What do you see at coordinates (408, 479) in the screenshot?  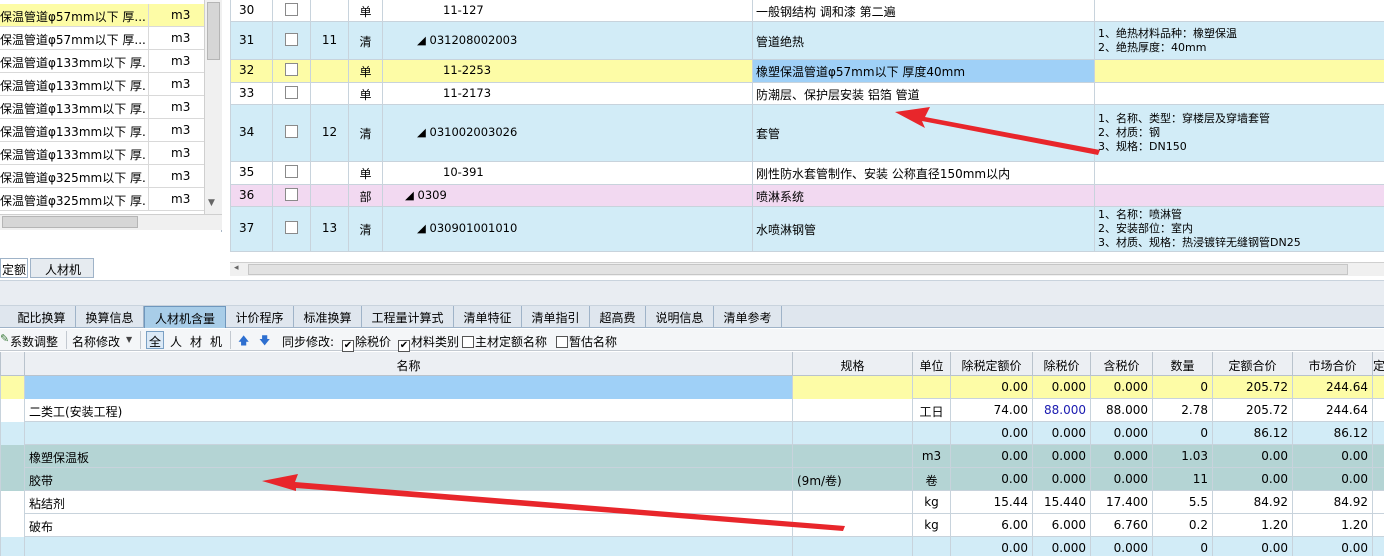 I see `cell-name: 胶带` at bounding box center [408, 479].